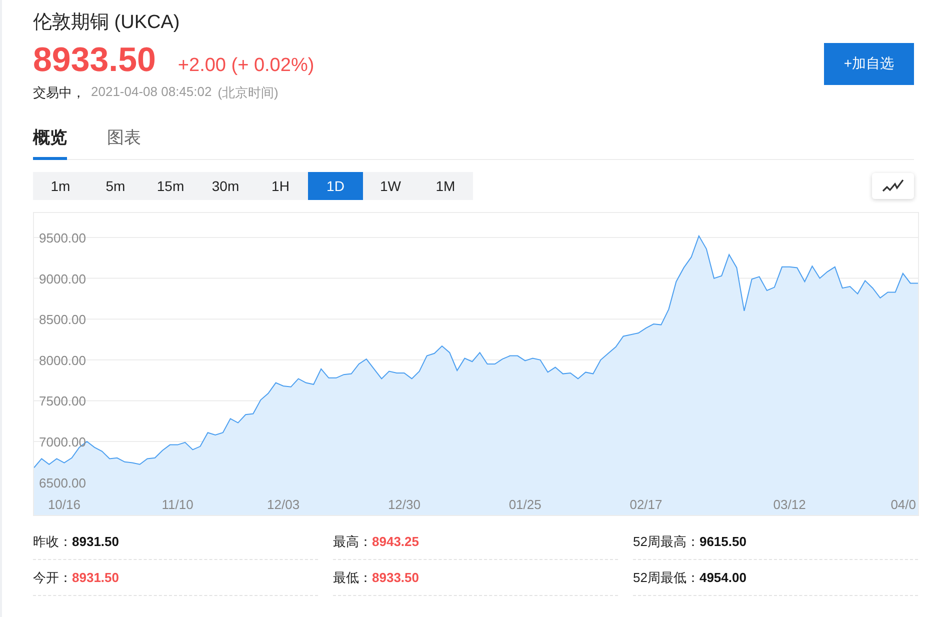 Image resolution: width=945 pixels, height=617 pixels. What do you see at coordinates (283, 504) in the screenshot?
I see `x-axis-label: 12/03` at bounding box center [283, 504].